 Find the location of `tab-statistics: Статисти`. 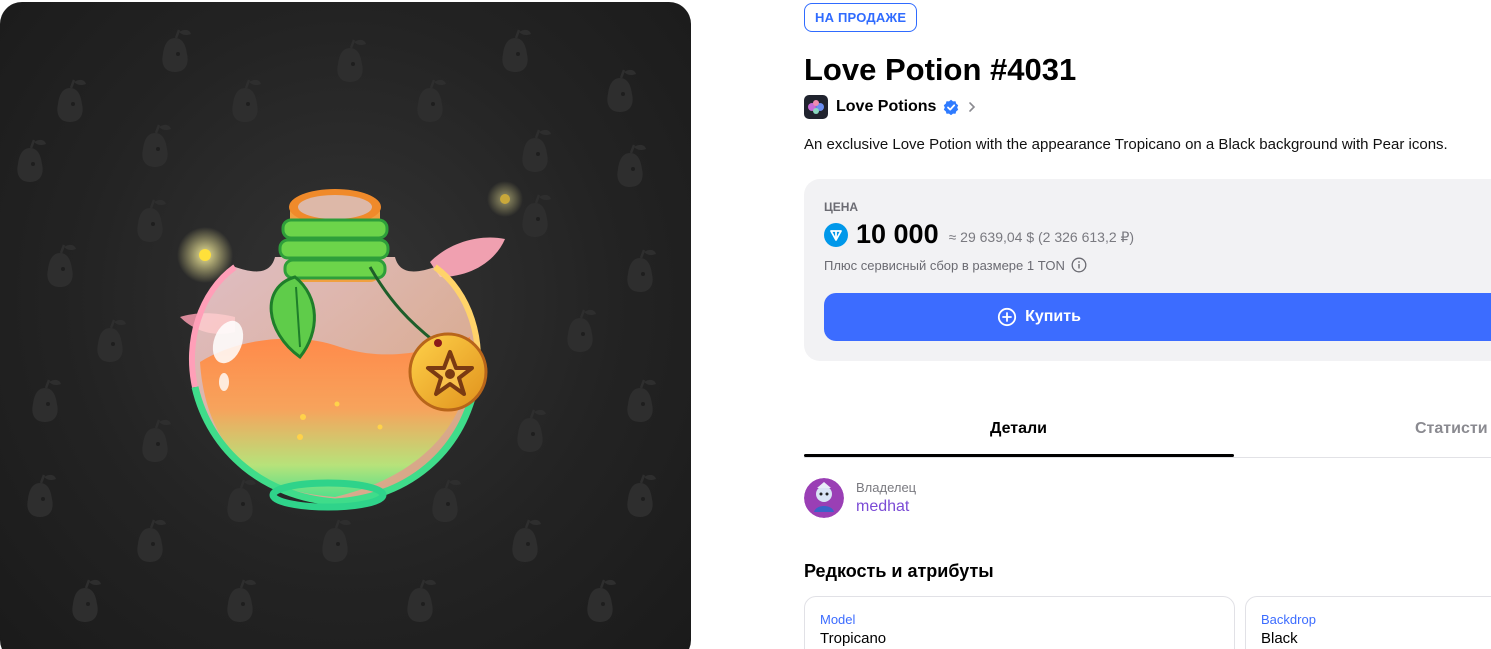

tab-statistics: Статисти is located at coordinates (1451, 429).